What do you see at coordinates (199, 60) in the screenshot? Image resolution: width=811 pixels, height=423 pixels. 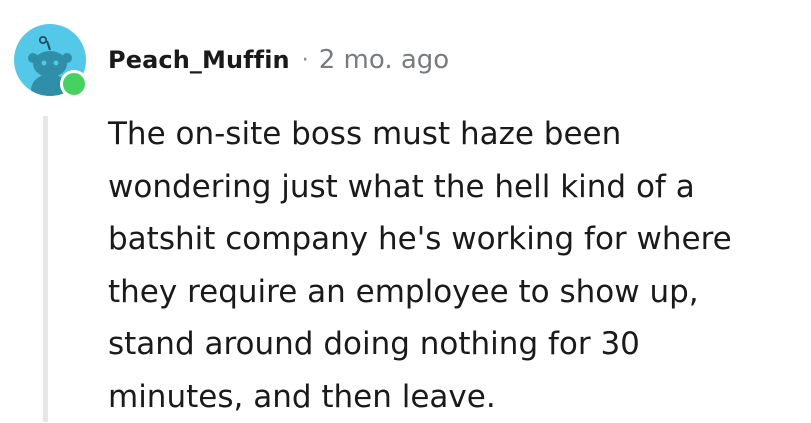 I see `username-link: Peach_Muffin` at bounding box center [199, 60].